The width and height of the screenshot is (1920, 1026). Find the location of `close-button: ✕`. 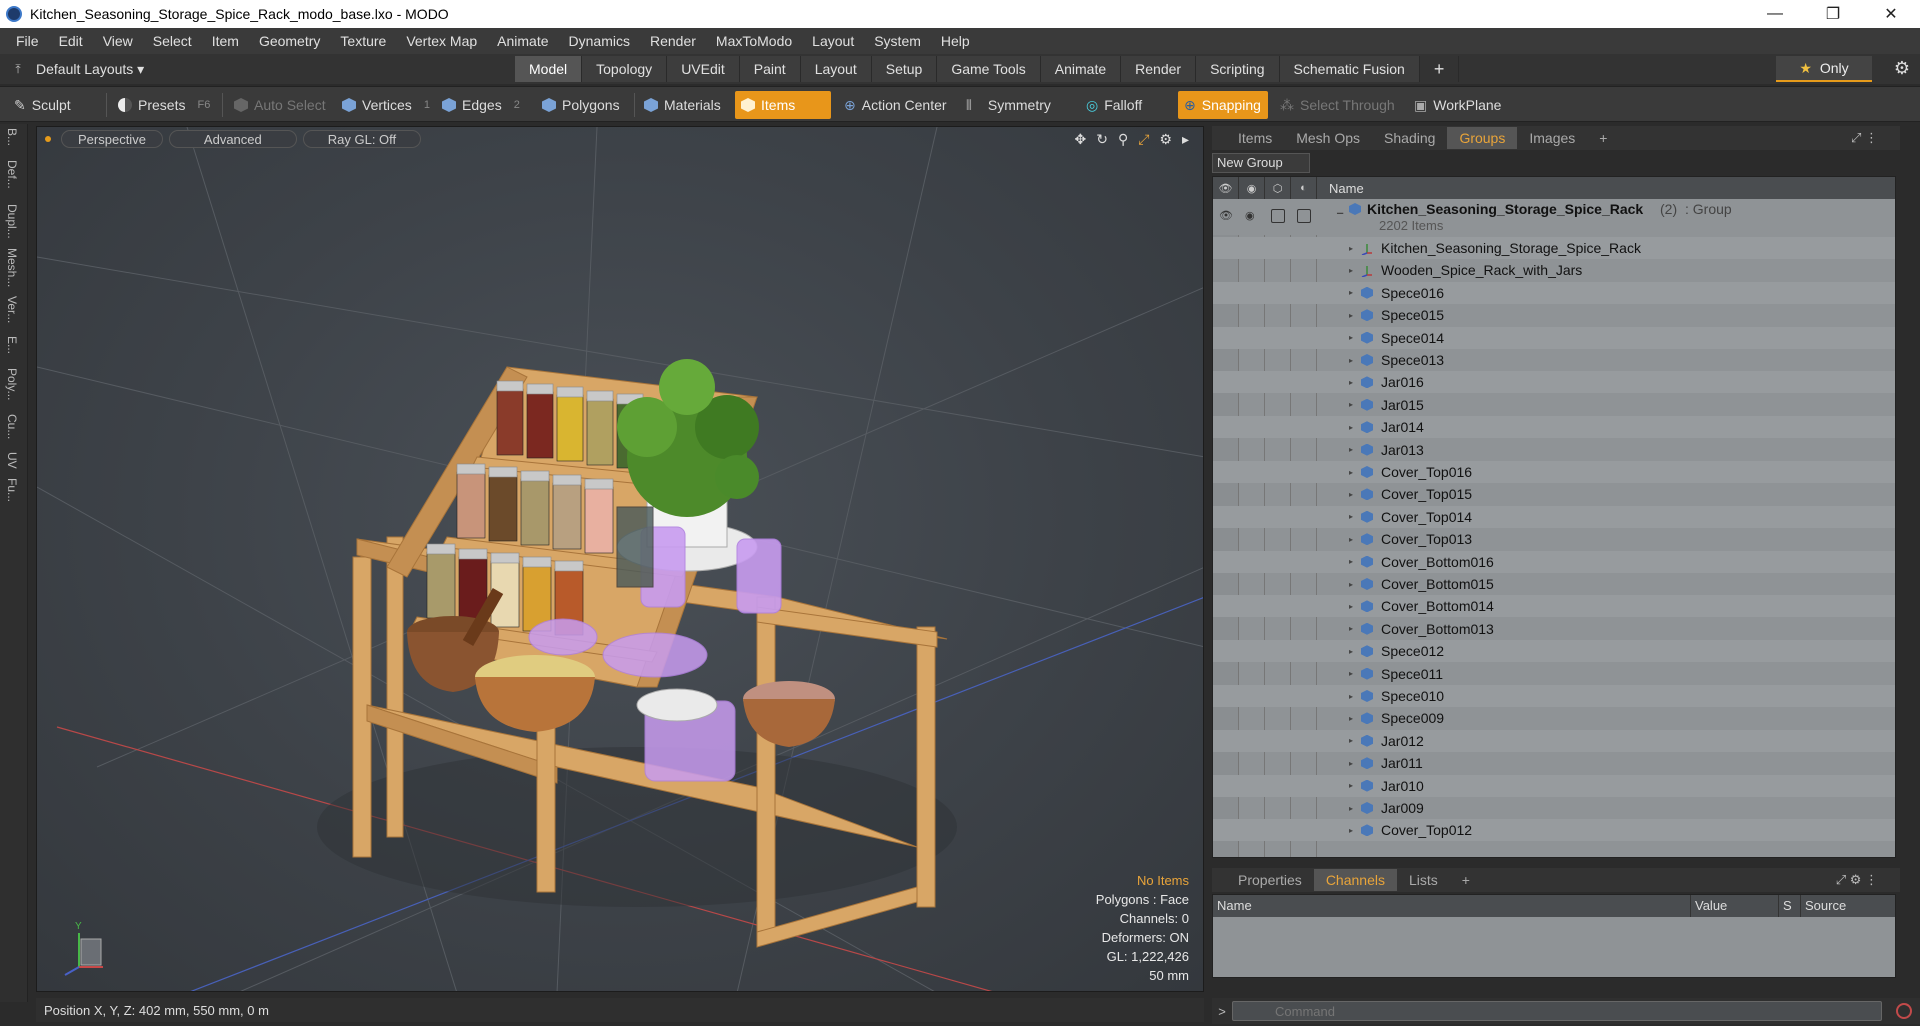

close-button: ✕ is located at coordinates (1891, 14).